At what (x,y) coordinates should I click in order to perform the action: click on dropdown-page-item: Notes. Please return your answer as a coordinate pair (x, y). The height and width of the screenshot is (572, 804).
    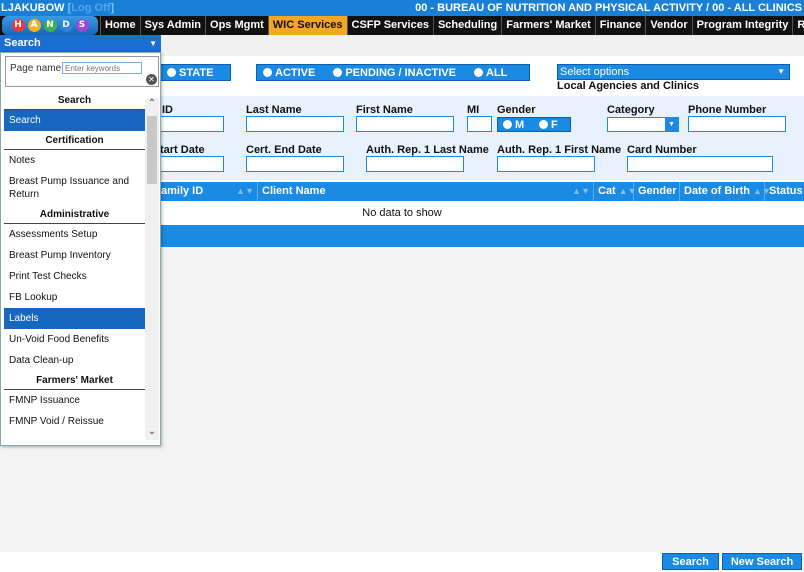
    Looking at the image, I should click on (74, 160).